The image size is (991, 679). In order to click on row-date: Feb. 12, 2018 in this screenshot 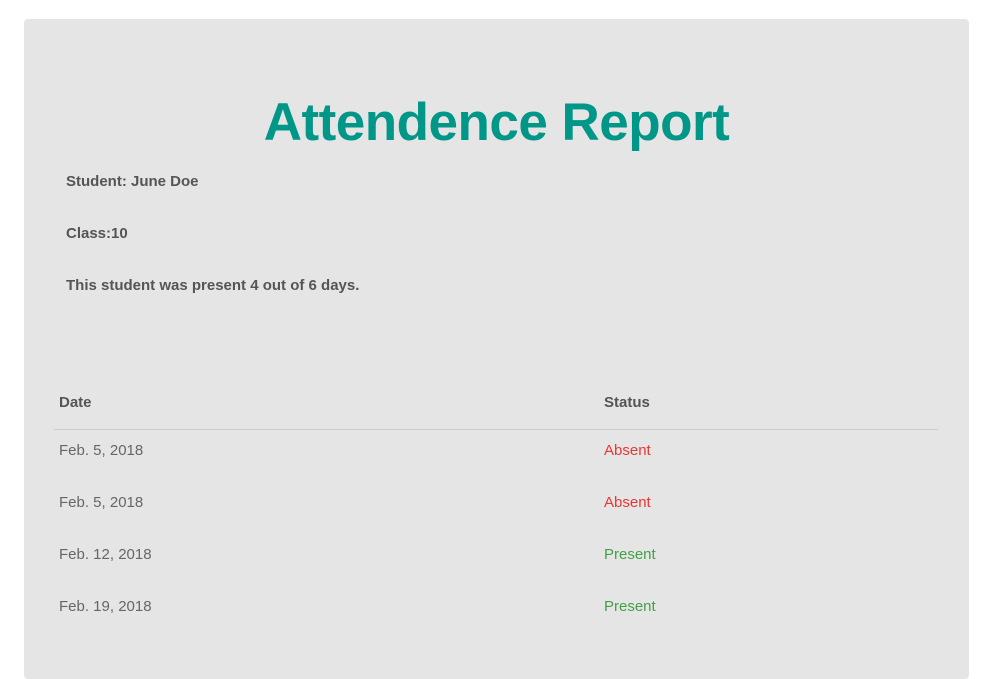, I will do `click(105, 554)`.